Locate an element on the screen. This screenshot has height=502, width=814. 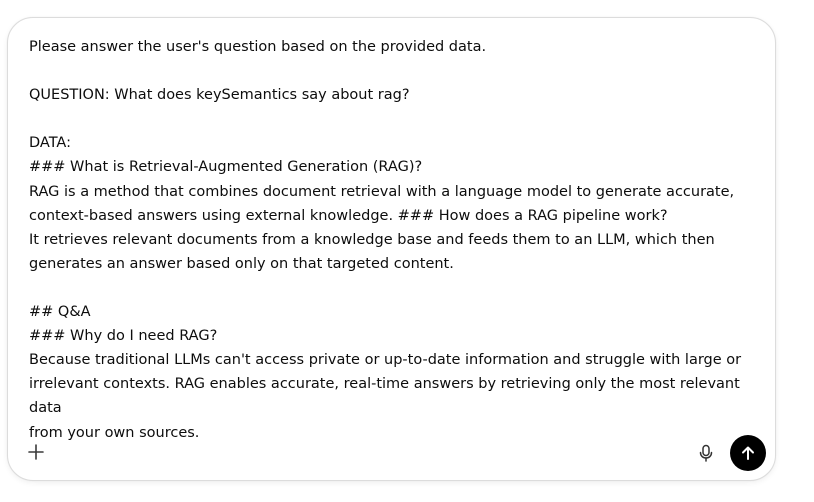
voice-input-button is located at coordinates (706, 453).